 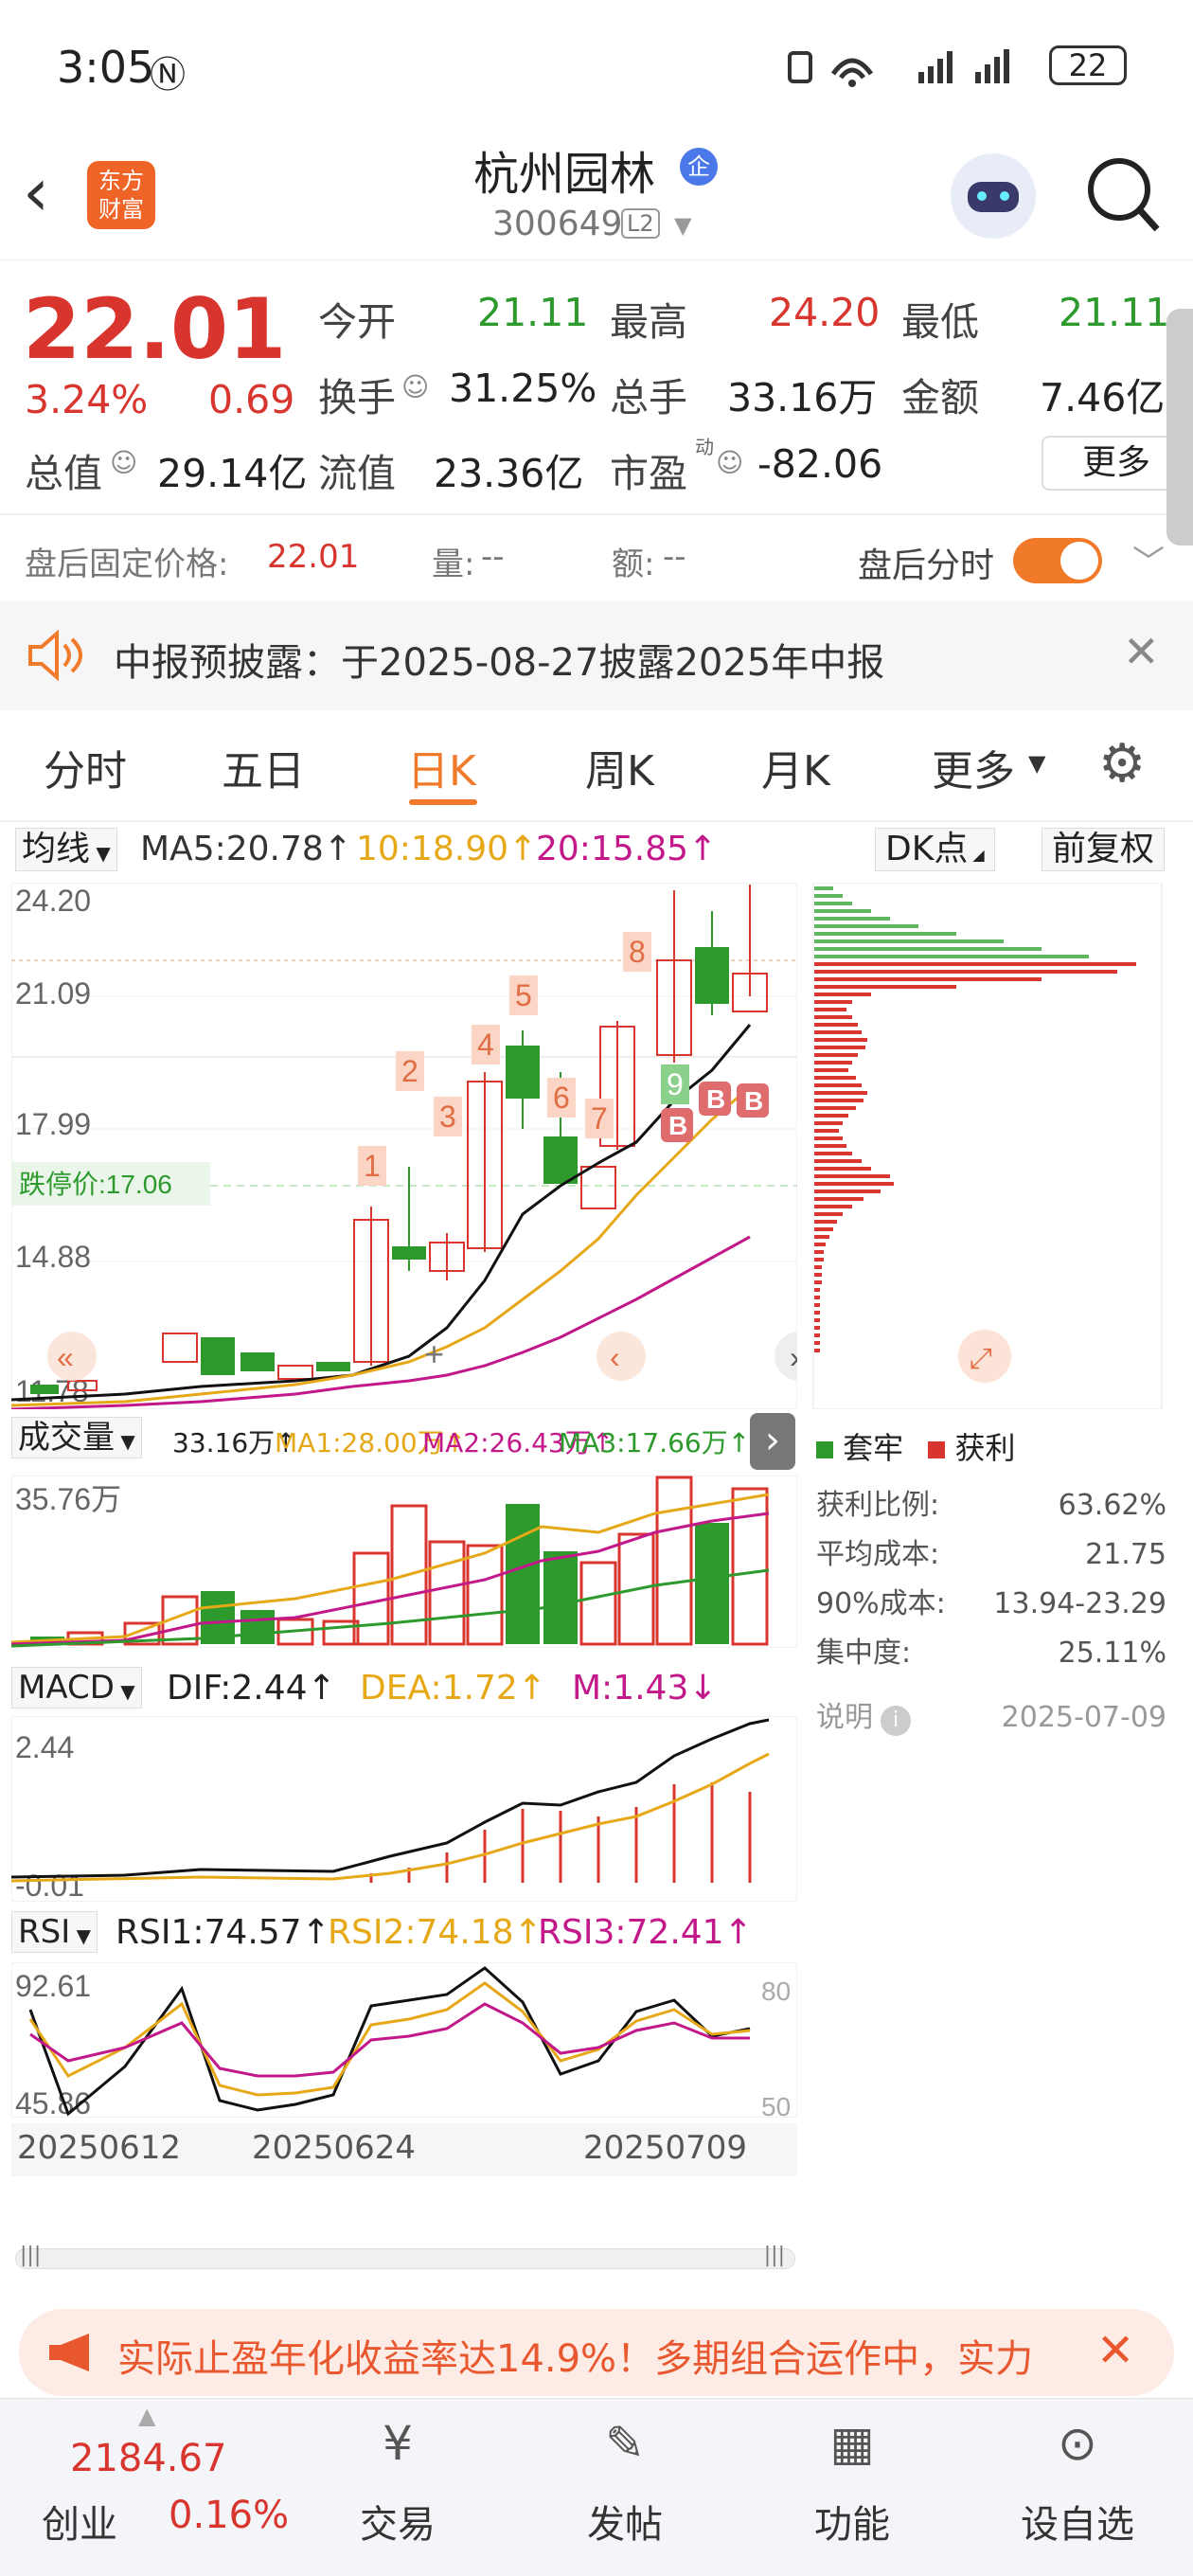 What do you see at coordinates (397, 2521) in the screenshot?
I see `nav-trade: 交易` at bounding box center [397, 2521].